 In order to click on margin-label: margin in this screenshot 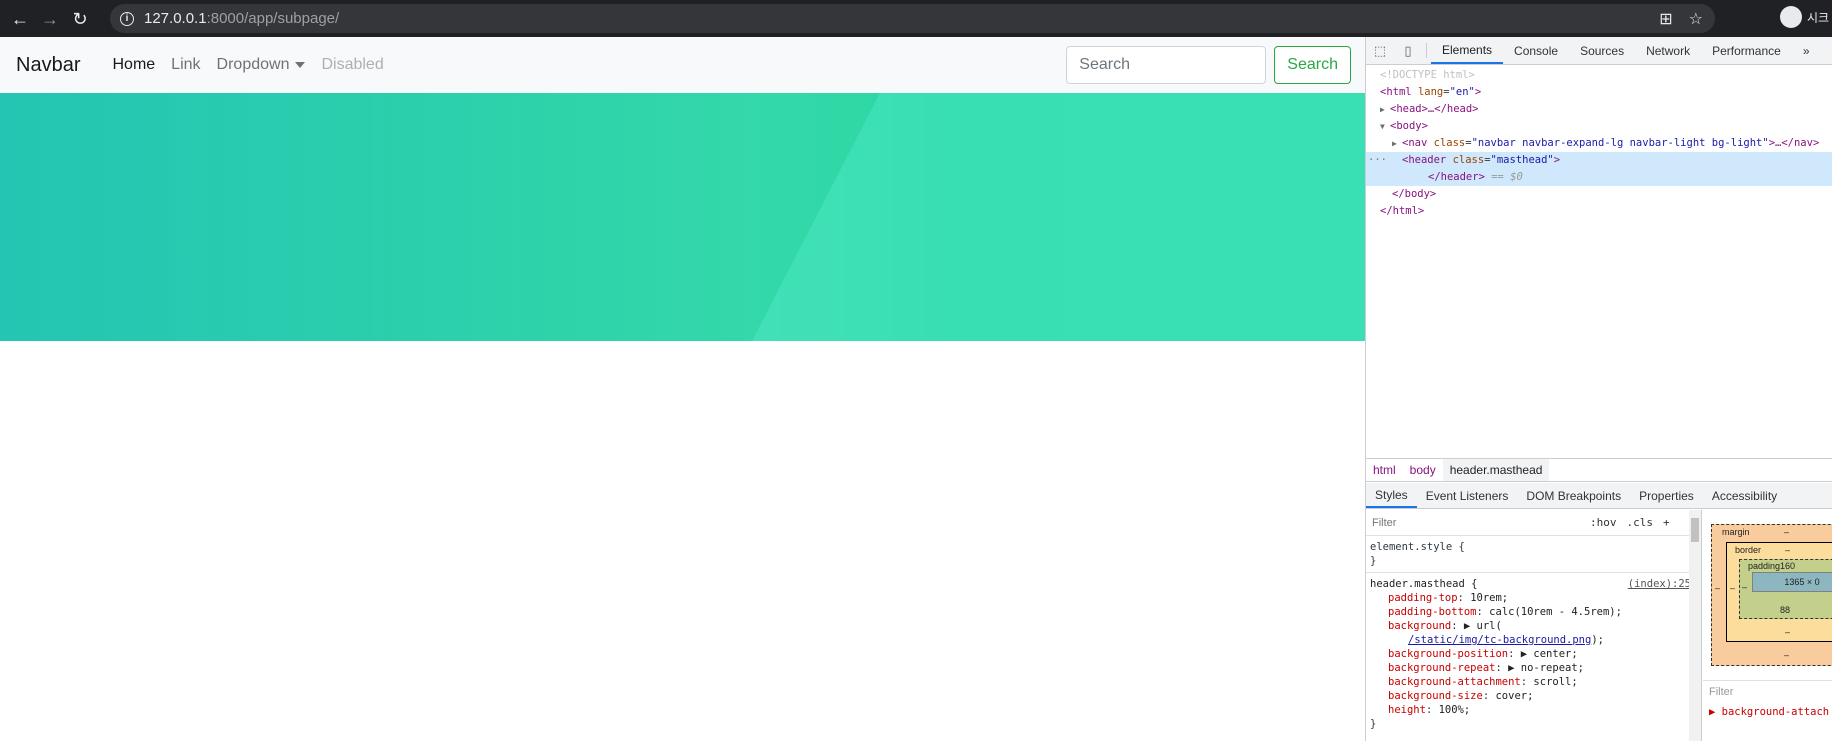, I will do `click(1736, 532)`.